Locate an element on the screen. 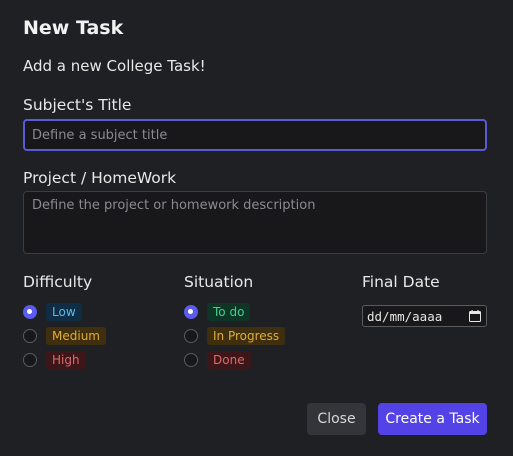 The height and width of the screenshot is (456, 513). project-label: Project / HomeWork is located at coordinates (100, 178).